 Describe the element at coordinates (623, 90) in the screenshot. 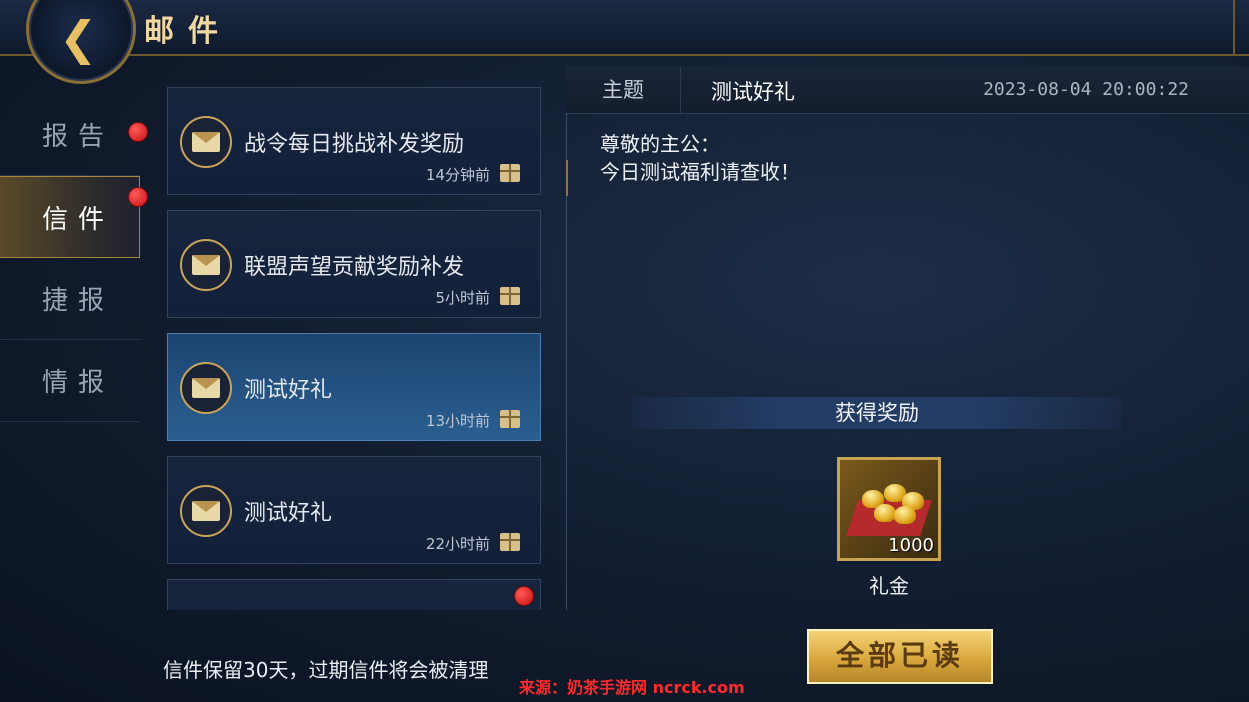

I see `subject-label: 主题` at that location.